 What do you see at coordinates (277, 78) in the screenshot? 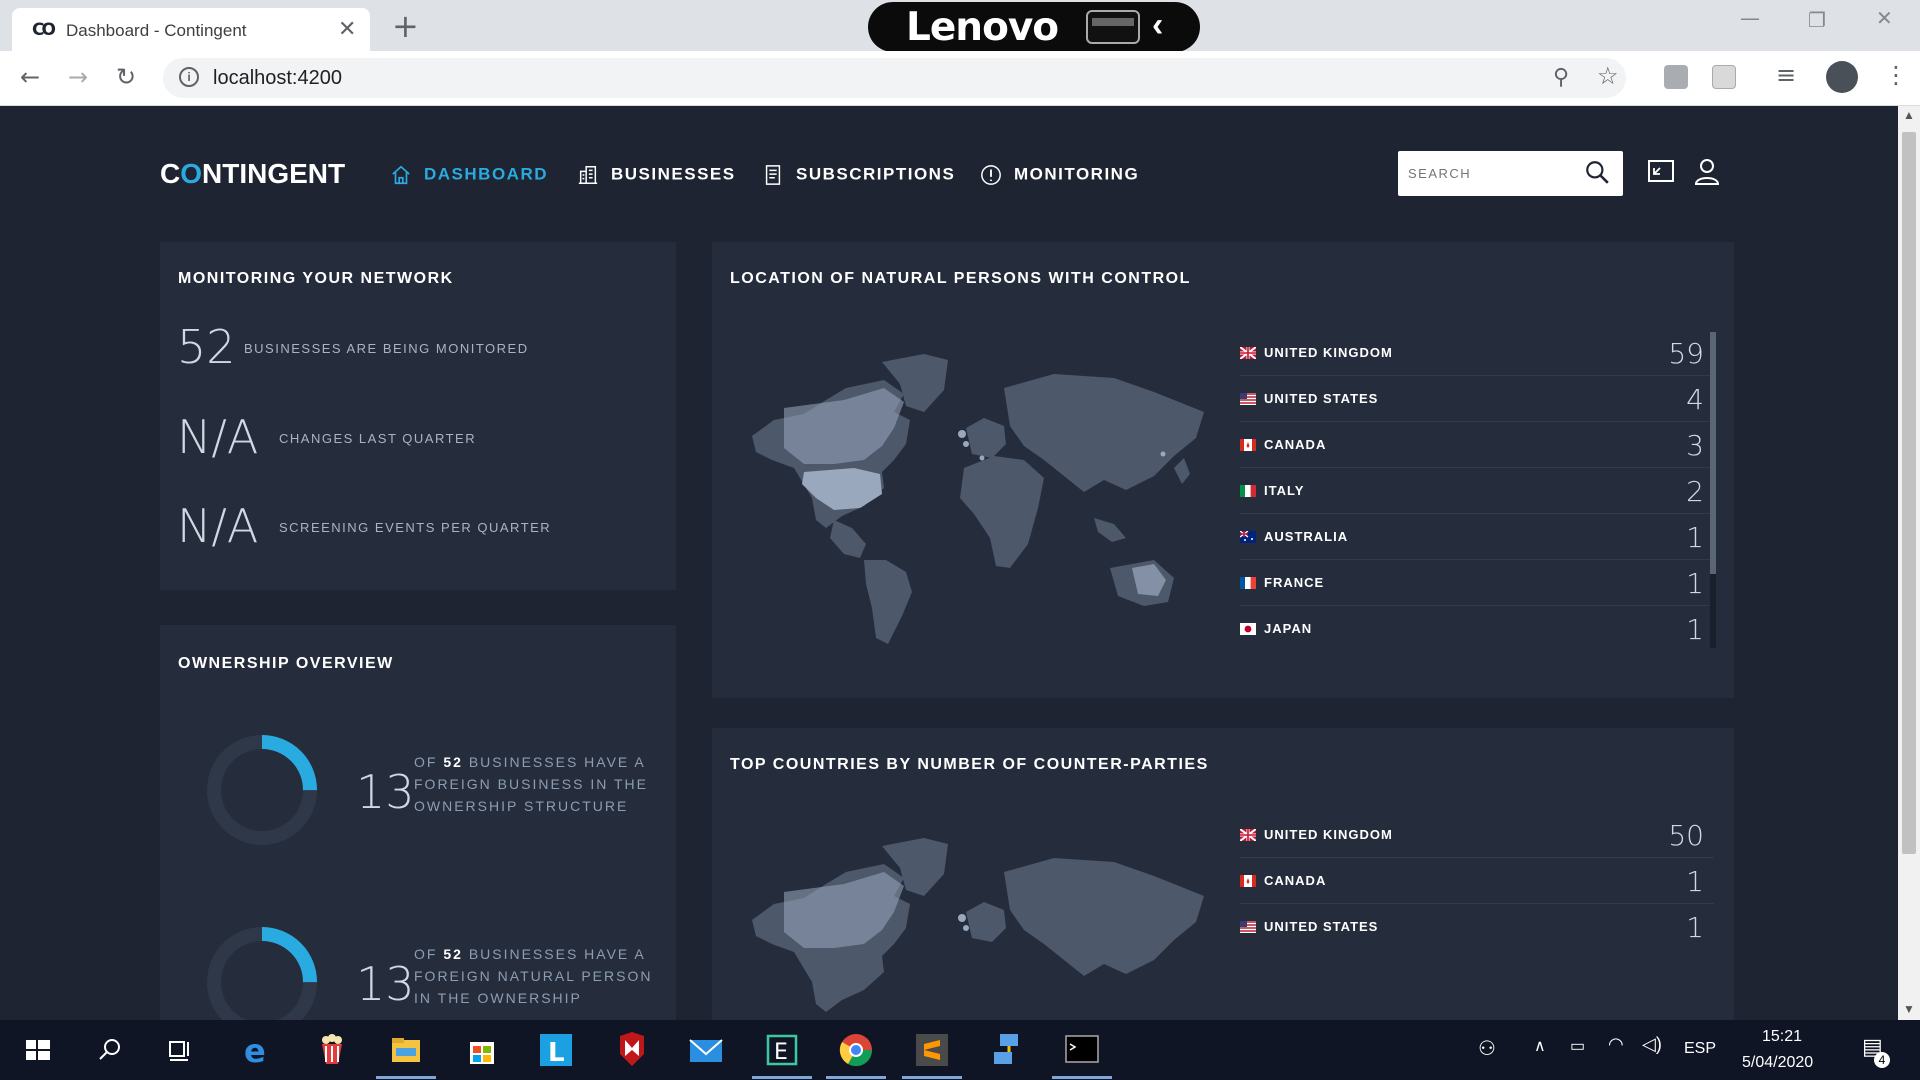
I see `url-text: localhost:4200` at bounding box center [277, 78].